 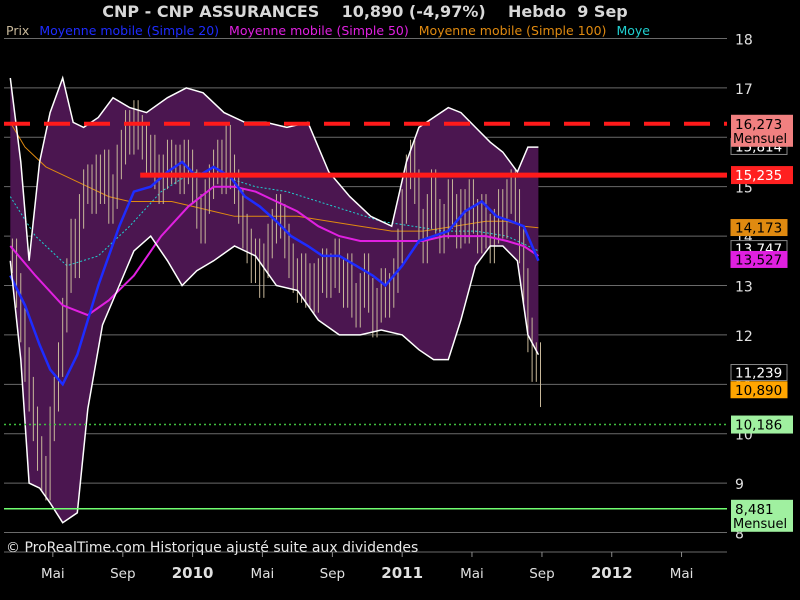 I want to click on y-tick-label: 12, so click(x=744, y=337).